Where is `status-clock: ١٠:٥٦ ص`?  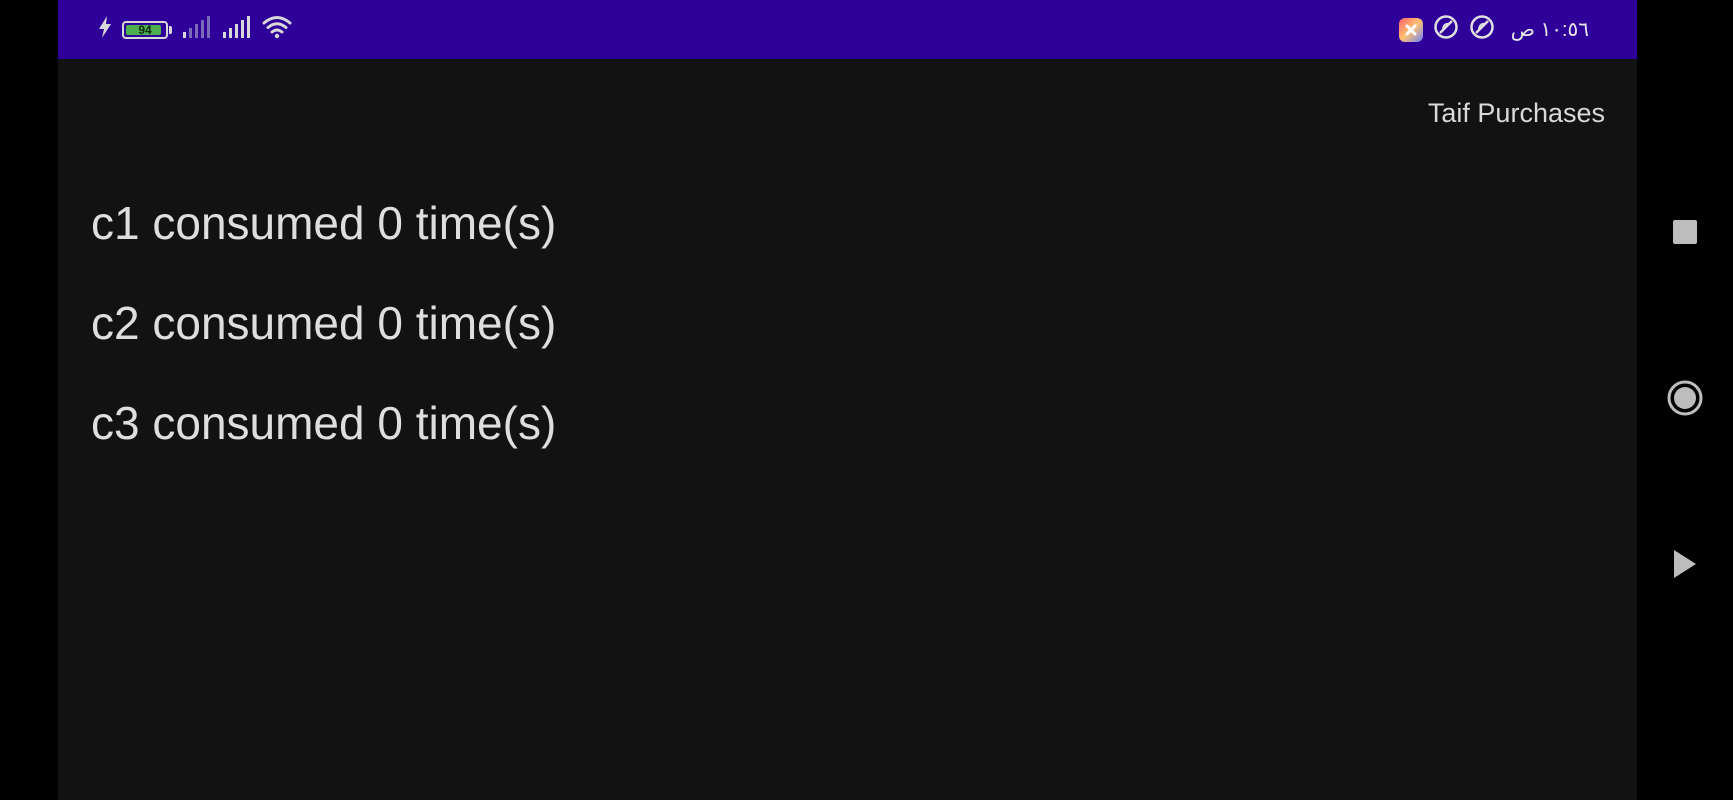 status-clock: ١٠:٥٦ ص is located at coordinates (1549, 30).